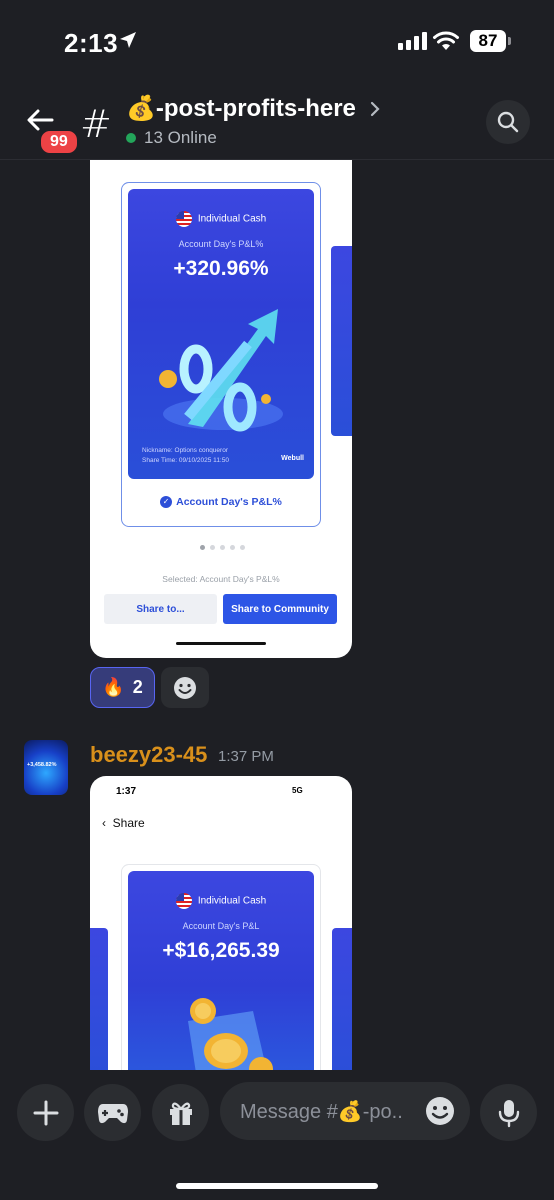 This screenshot has width=554, height=1200. I want to click on channel-name: 💰-post-profits-here, so click(241, 108).